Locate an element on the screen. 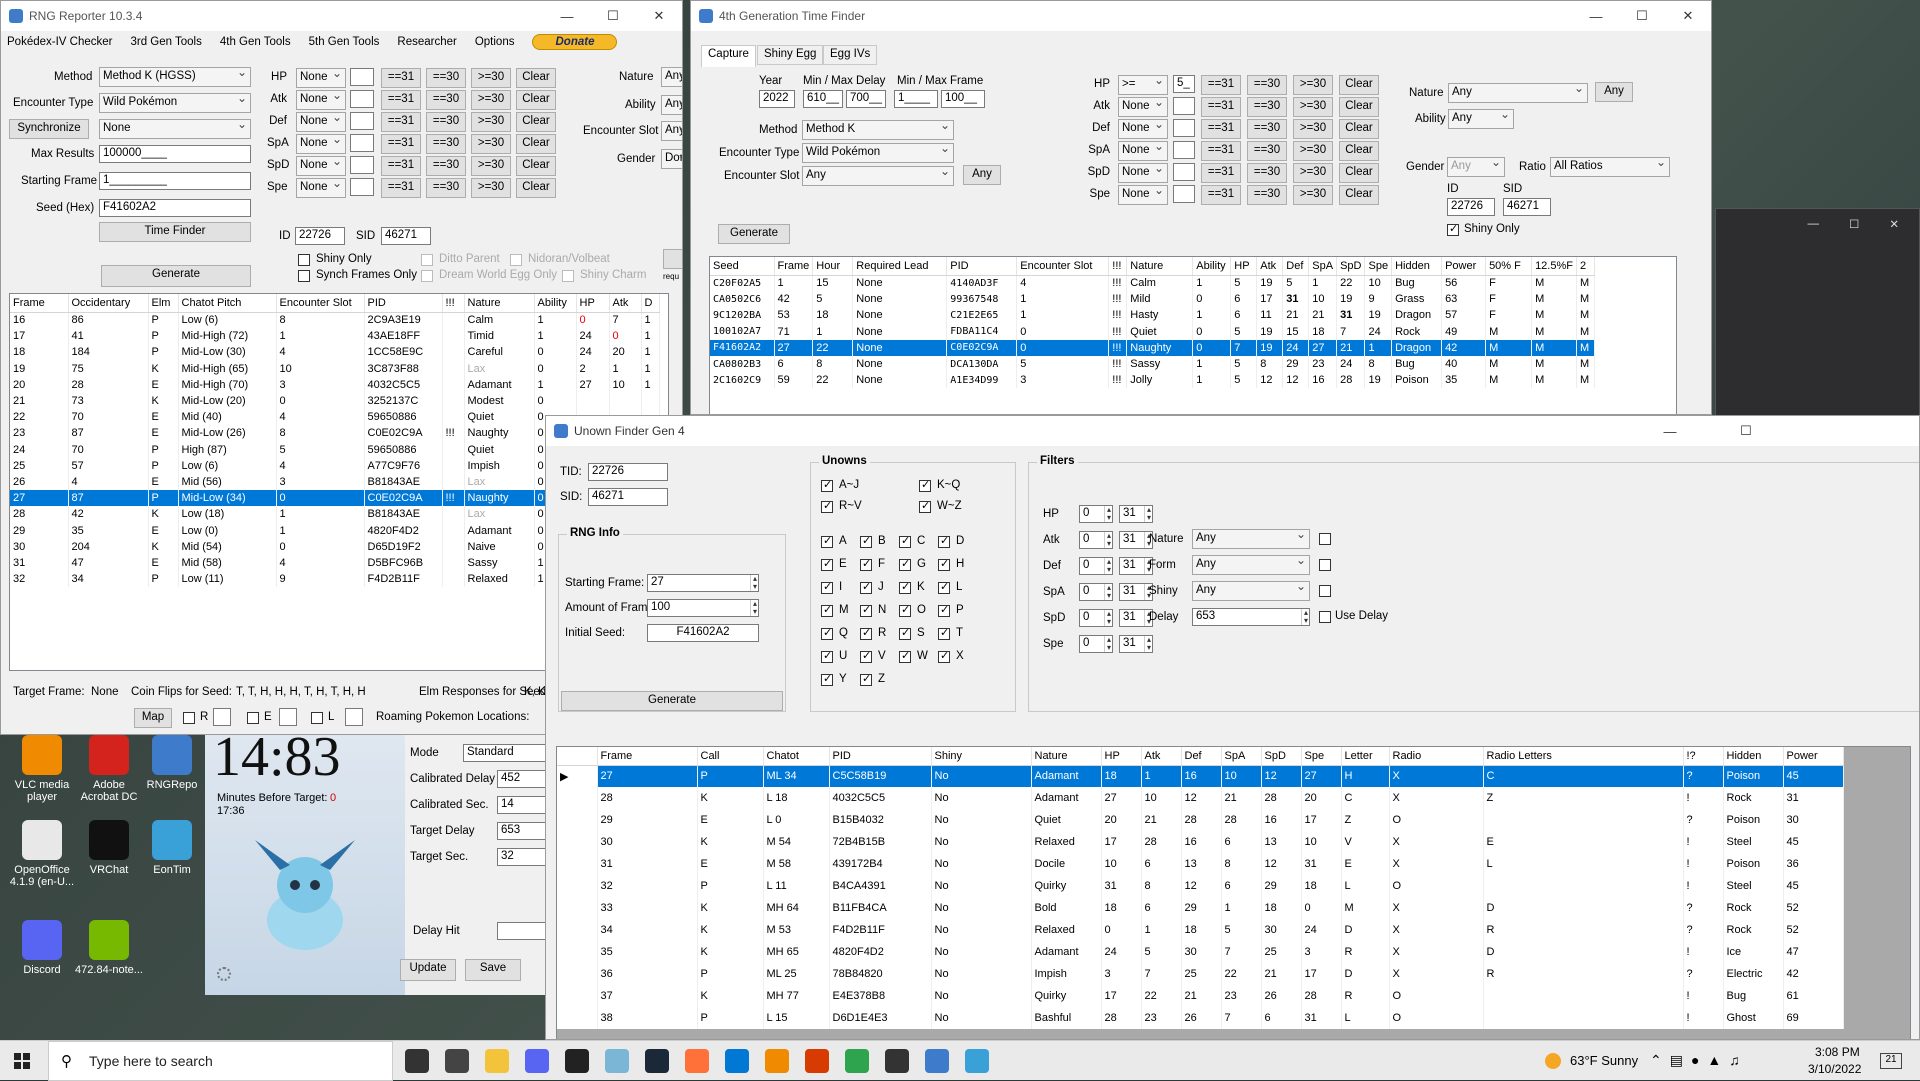 The width and height of the screenshot is (1920, 1081). column-header: Power is located at coordinates (1813, 756).